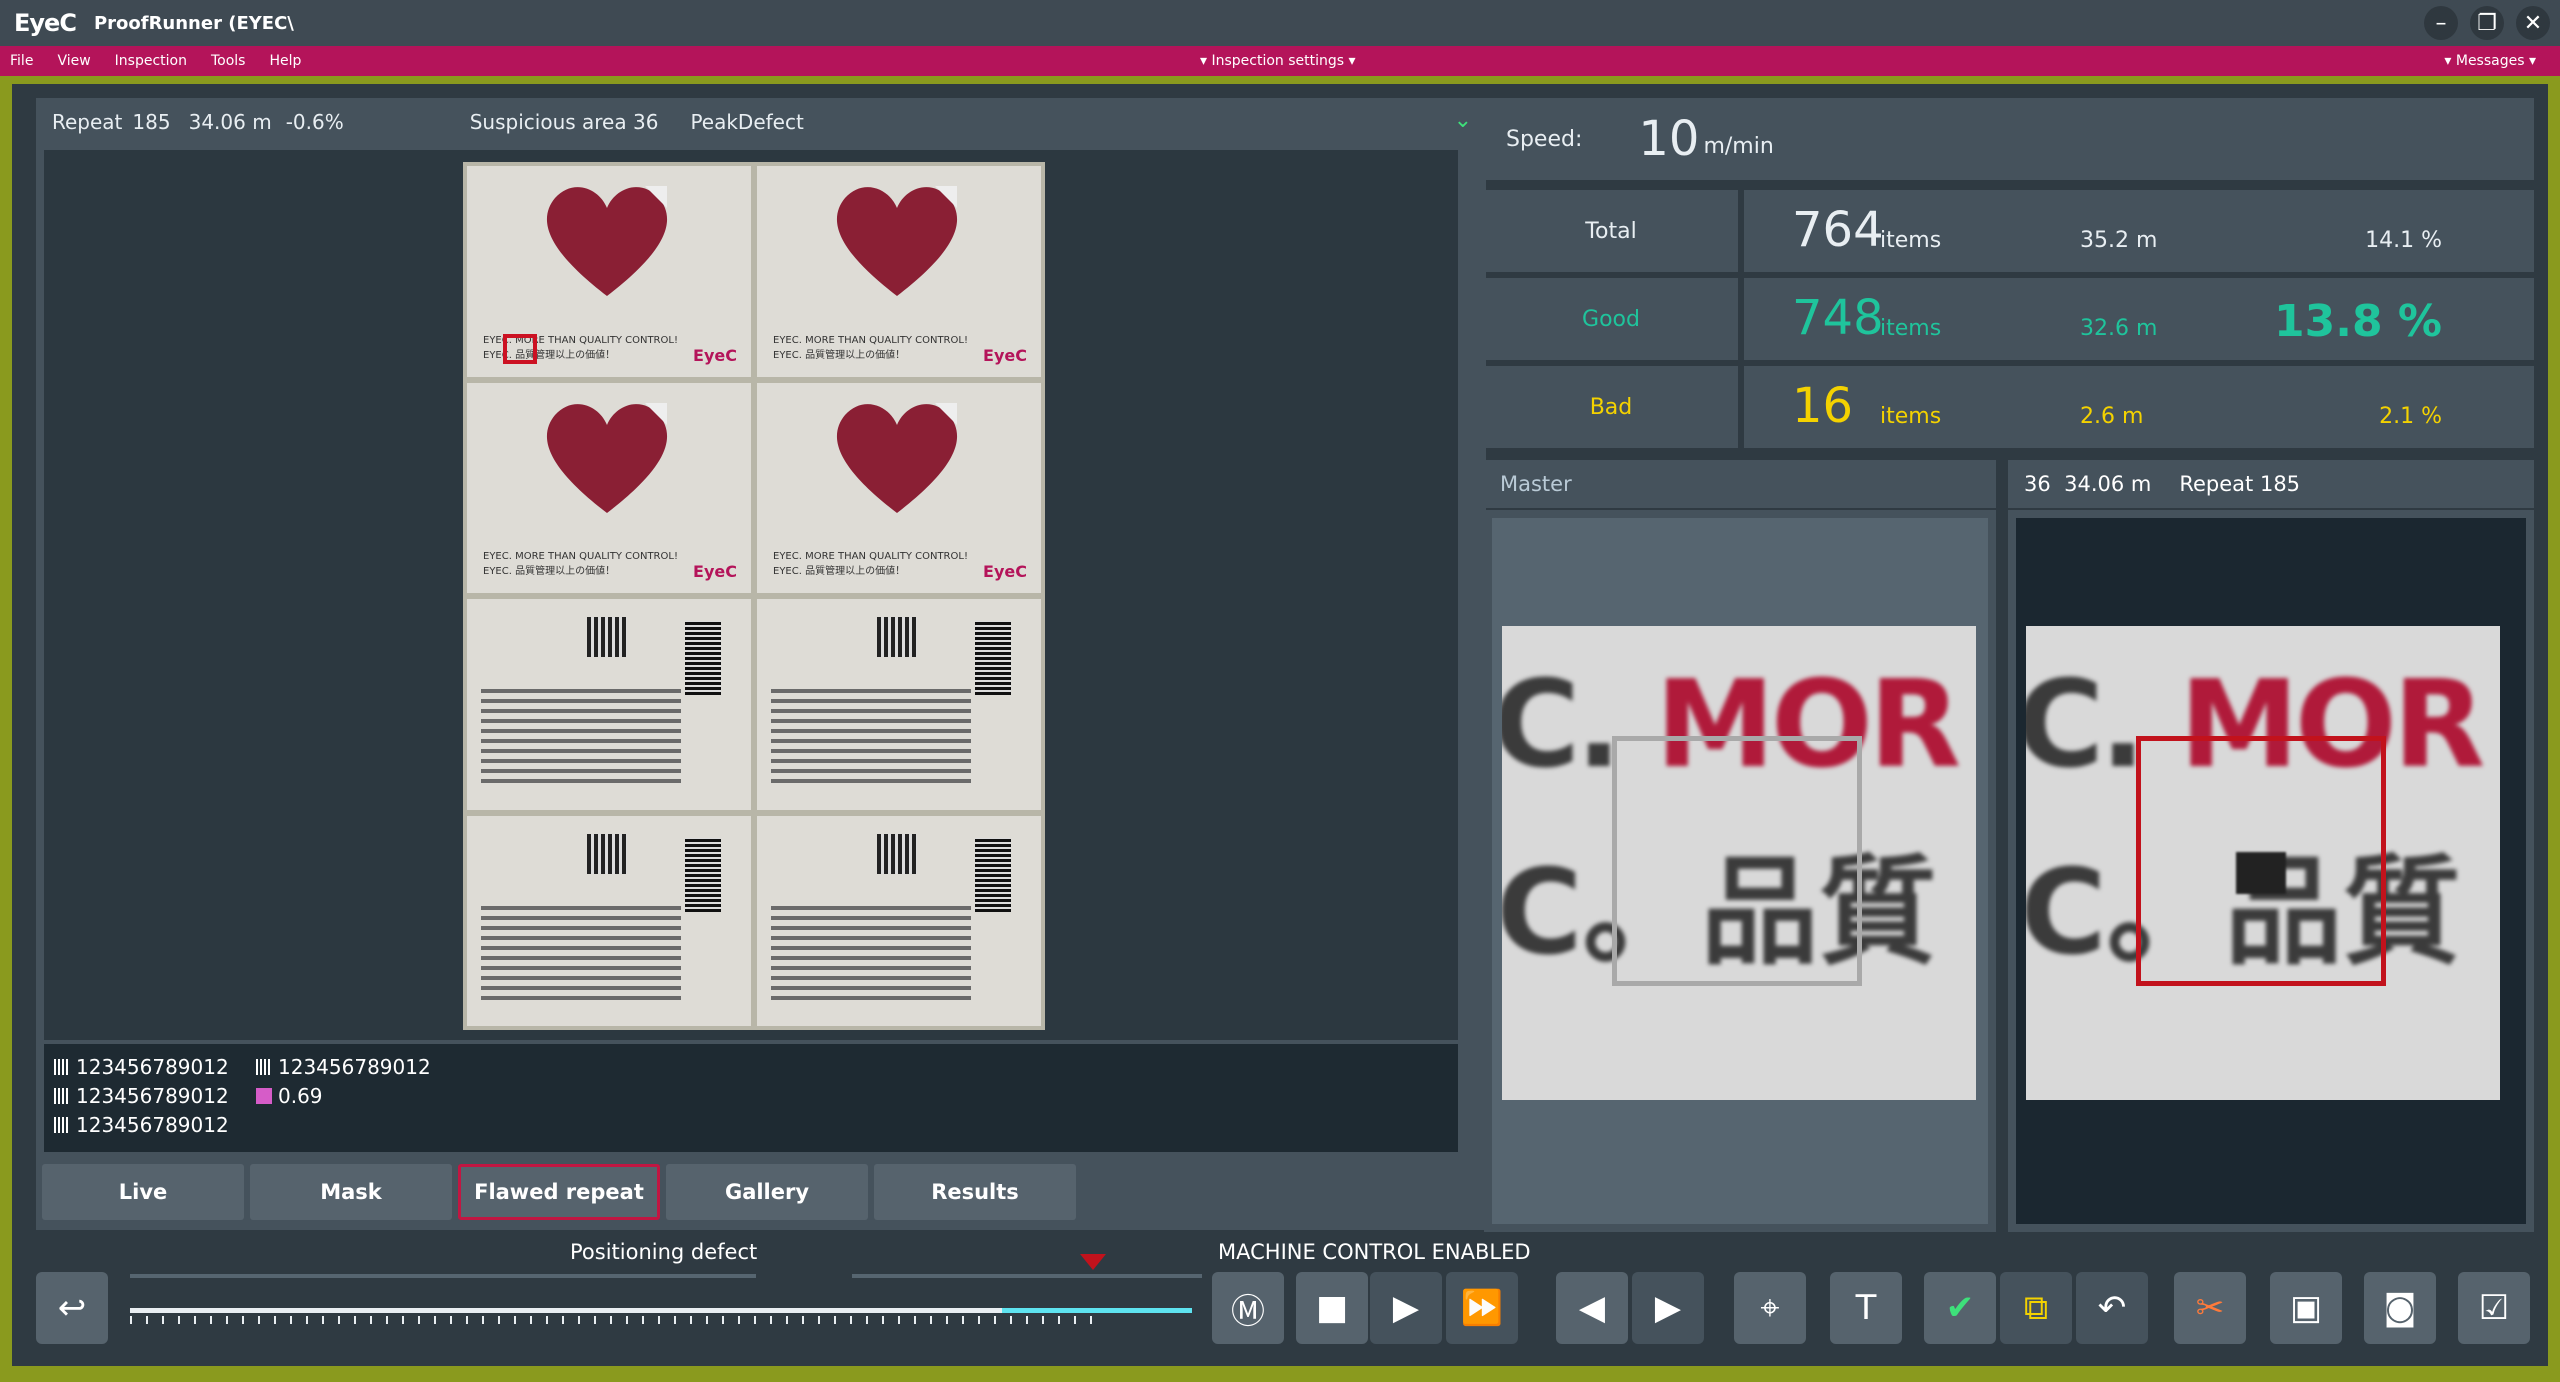 The width and height of the screenshot is (2560, 1382). Describe the element at coordinates (151, 61) in the screenshot. I see `menu-inspection: Inspection` at that location.